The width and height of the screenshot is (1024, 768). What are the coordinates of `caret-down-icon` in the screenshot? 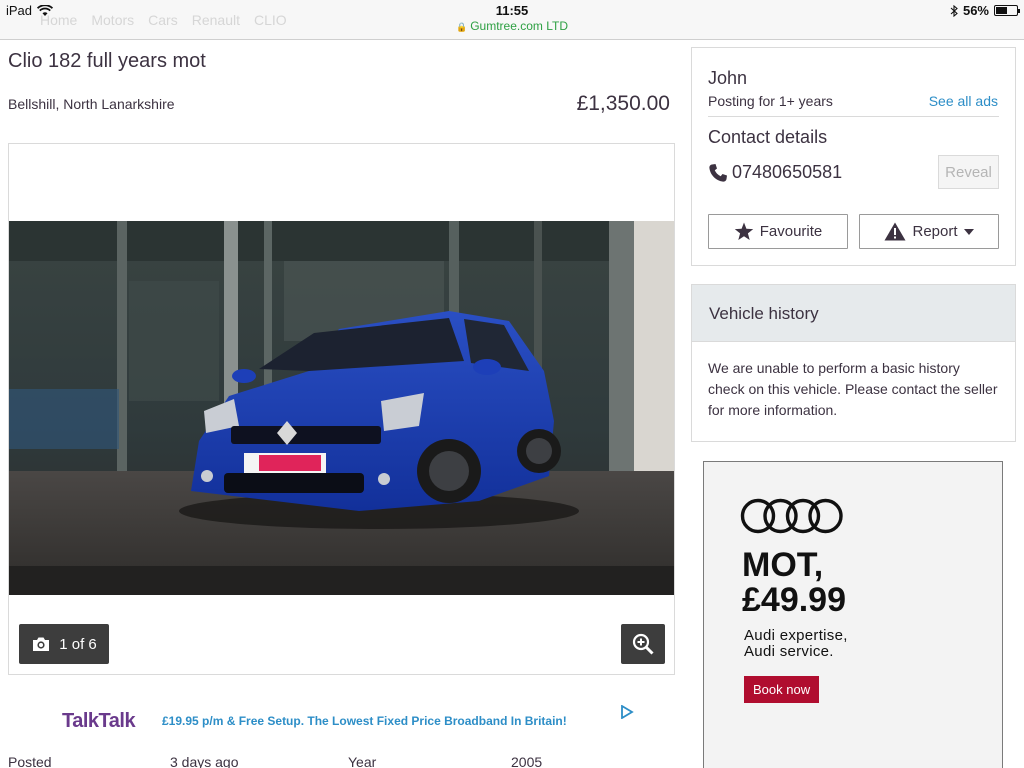 It's located at (968, 231).